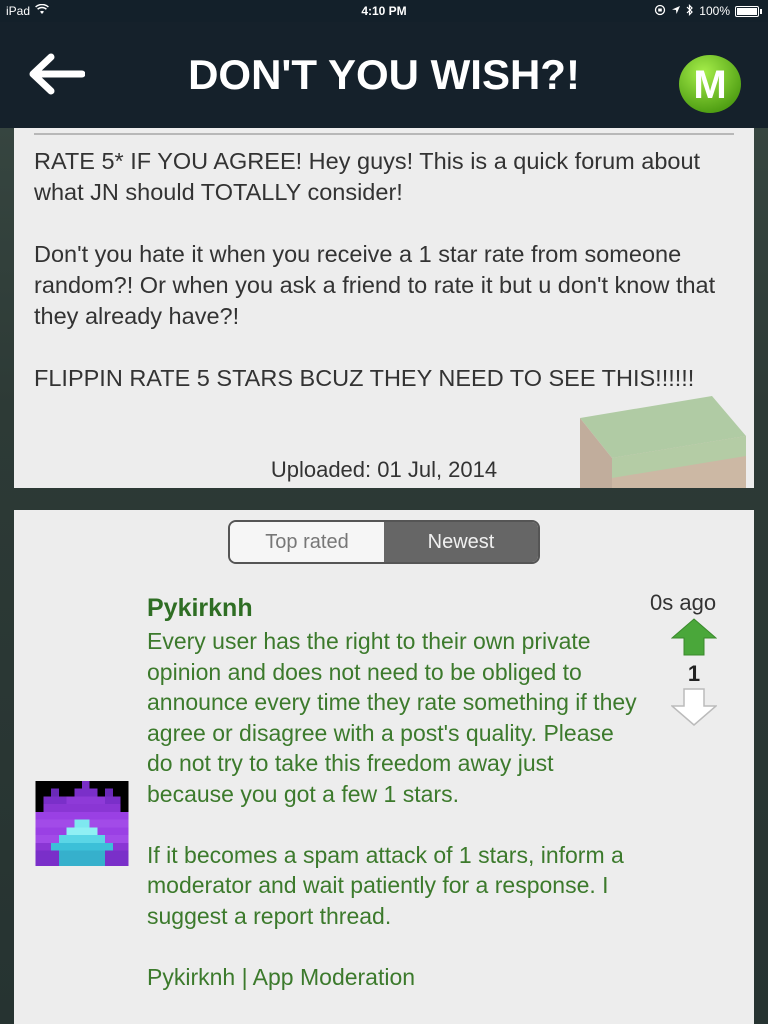 The height and width of the screenshot is (1024, 768). What do you see at coordinates (281, 976) in the screenshot?
I see `comment-signature: Pykirknh | App Moderation` at bounding box center [281, 976].